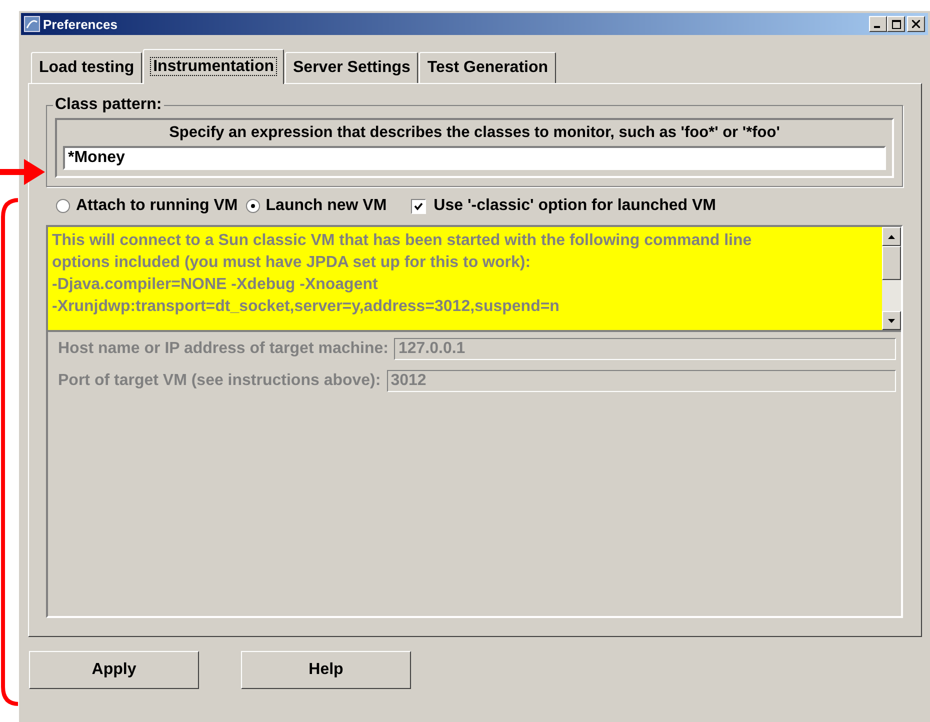 The height and width of the screenshot is (722, 930). What do you see at coordinates (223, 349) in the screenshot?
I see `field-label: Host name or IP address of target machine:` at bounding box center [223, 349].